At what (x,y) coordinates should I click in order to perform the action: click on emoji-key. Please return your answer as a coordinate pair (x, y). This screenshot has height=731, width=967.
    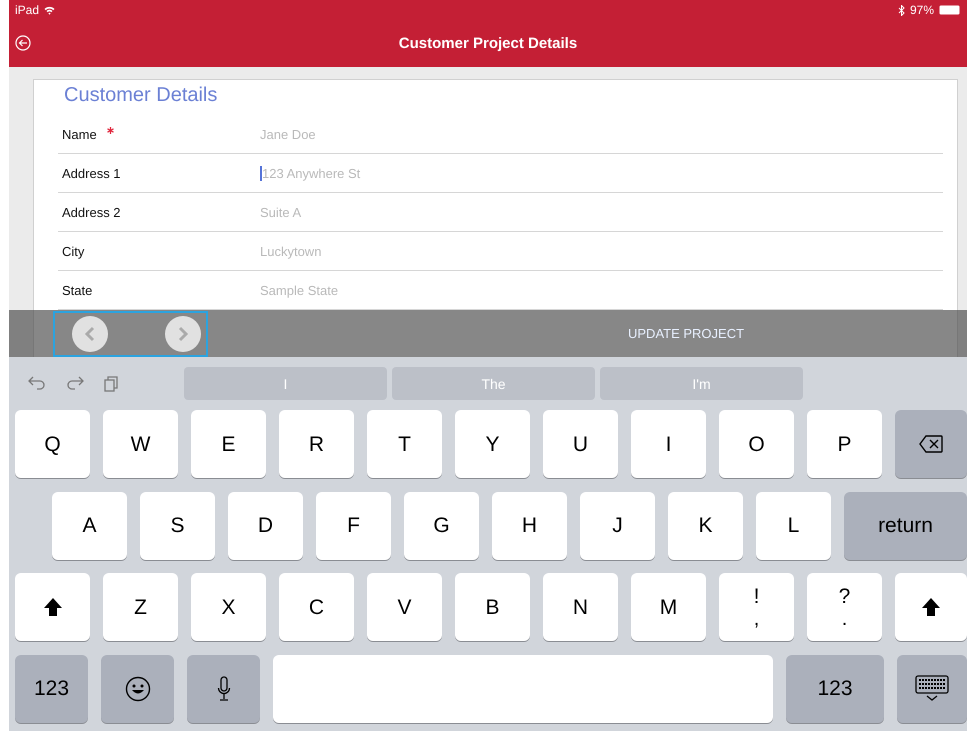
    Looking at the image, I should click on (137, 688).